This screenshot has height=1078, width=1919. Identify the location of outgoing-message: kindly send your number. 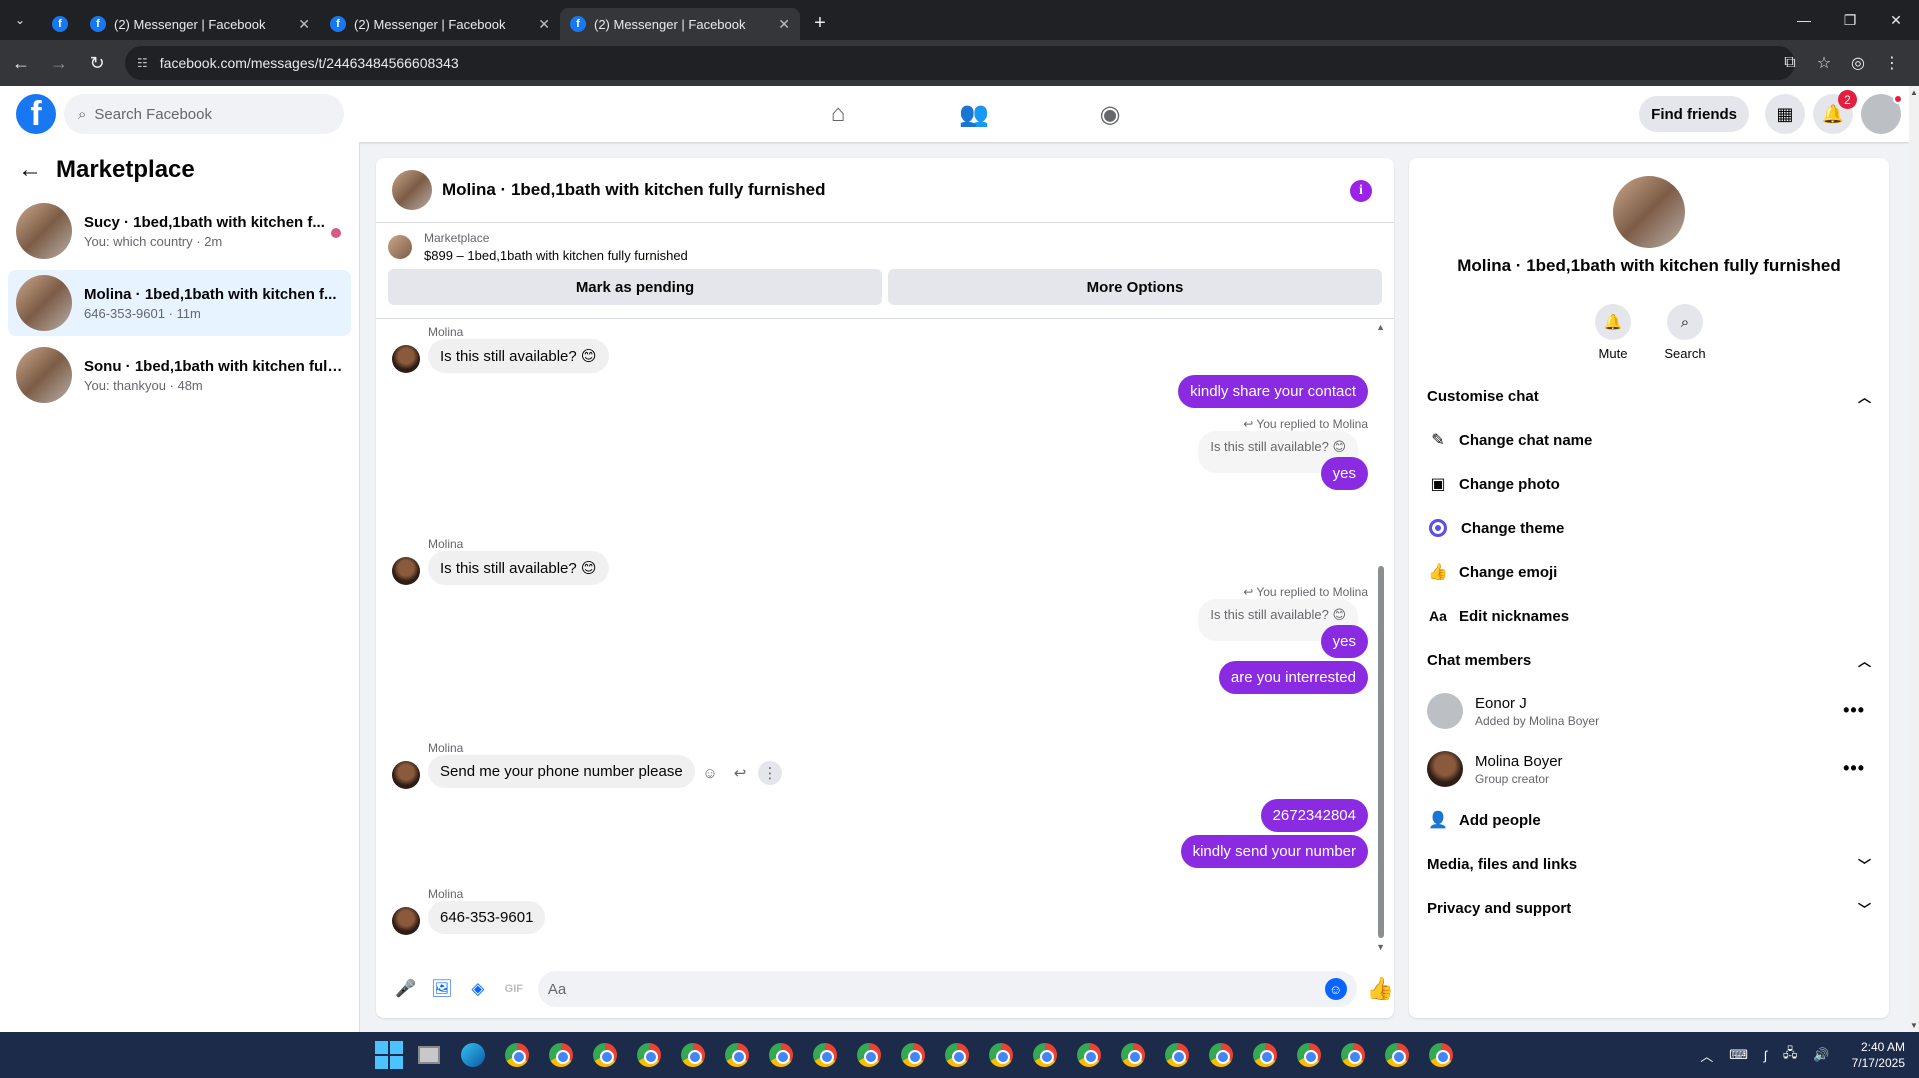
(1274, 851).